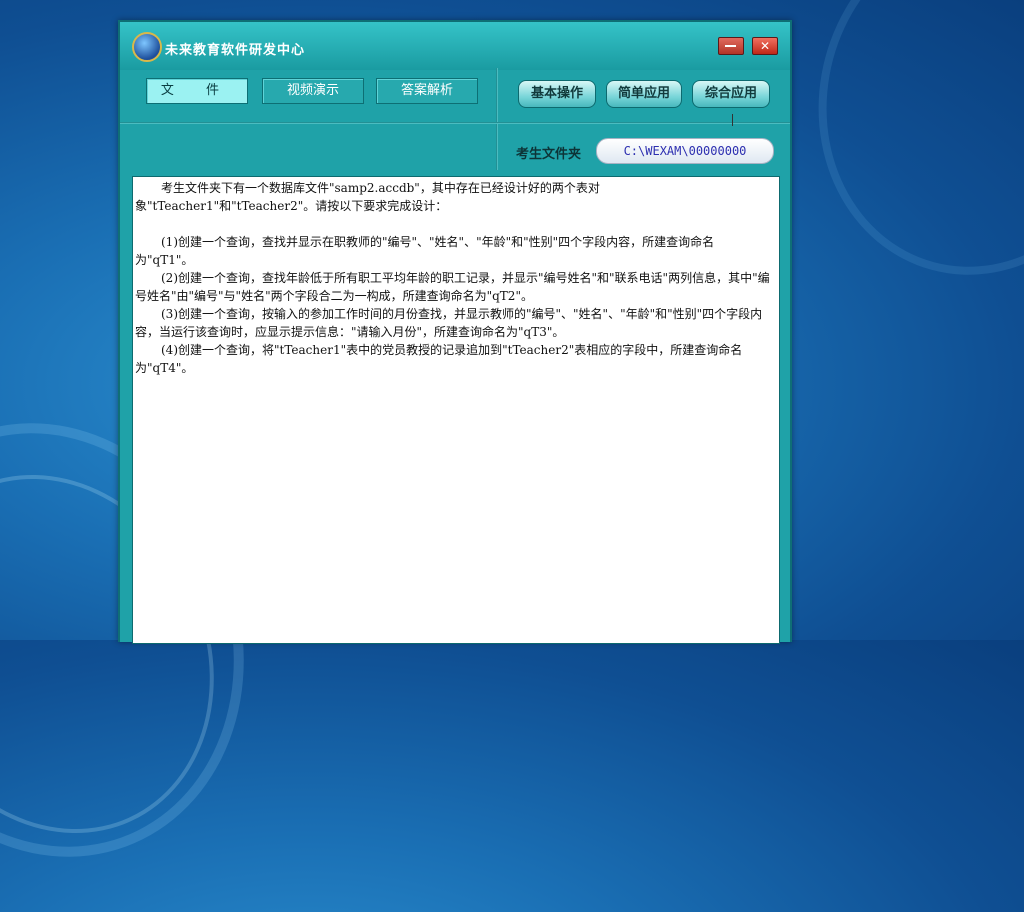  Describe the element at coordinates (731, 46) in the screenshot. I see `minimize-button` at that location.